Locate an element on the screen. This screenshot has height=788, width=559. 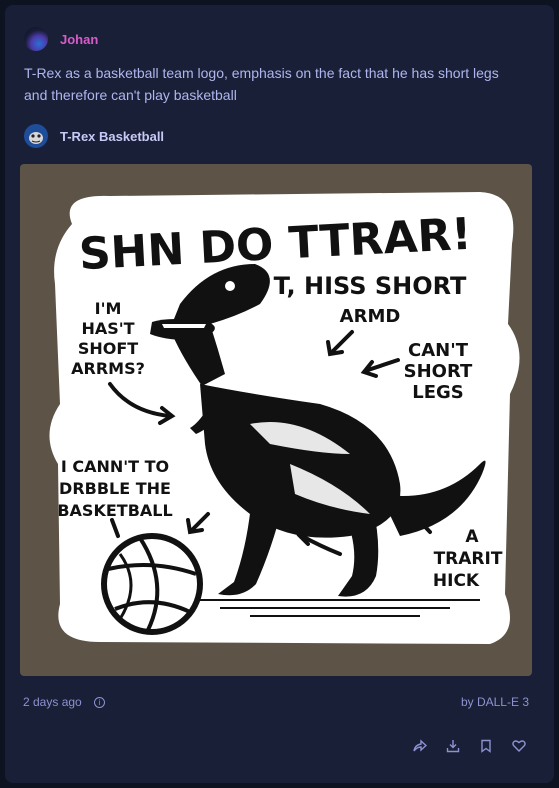
svg-text: LEGS is located at coordinates (438, 392).